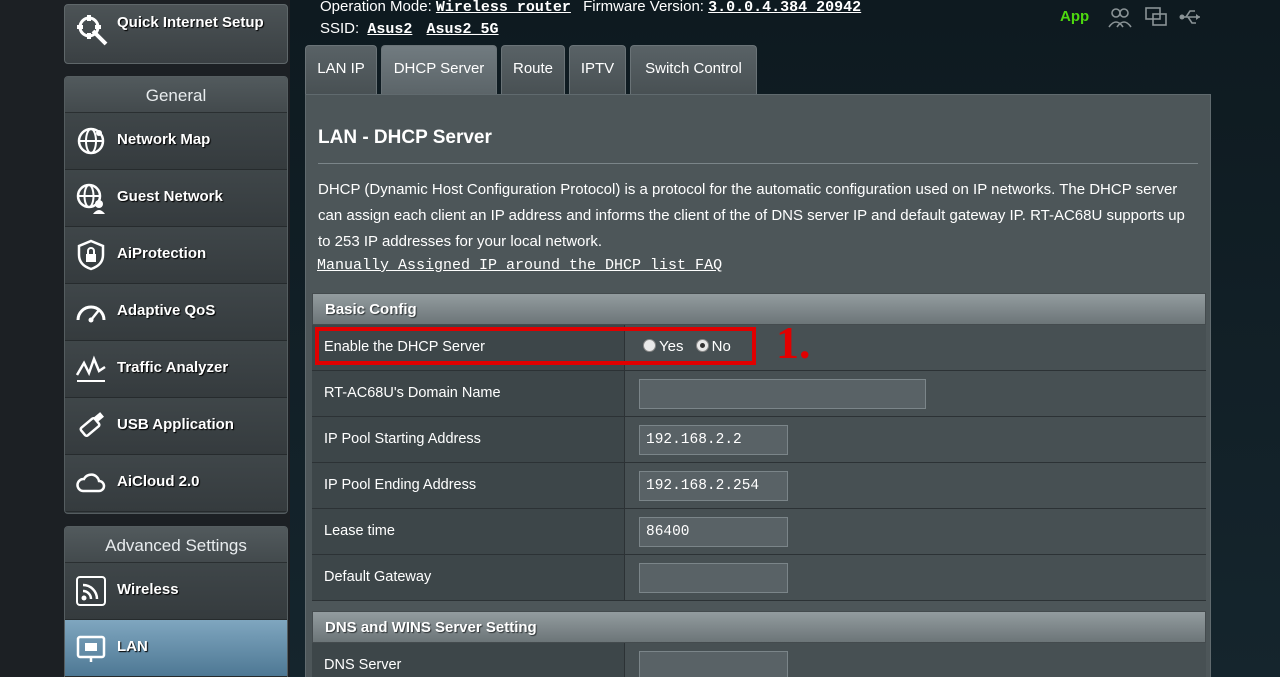  What do you see at coordinates (405, 137) in the screenshot?
I see `page-title: LAN - DHCP Server` at bounding box center [405, 137].